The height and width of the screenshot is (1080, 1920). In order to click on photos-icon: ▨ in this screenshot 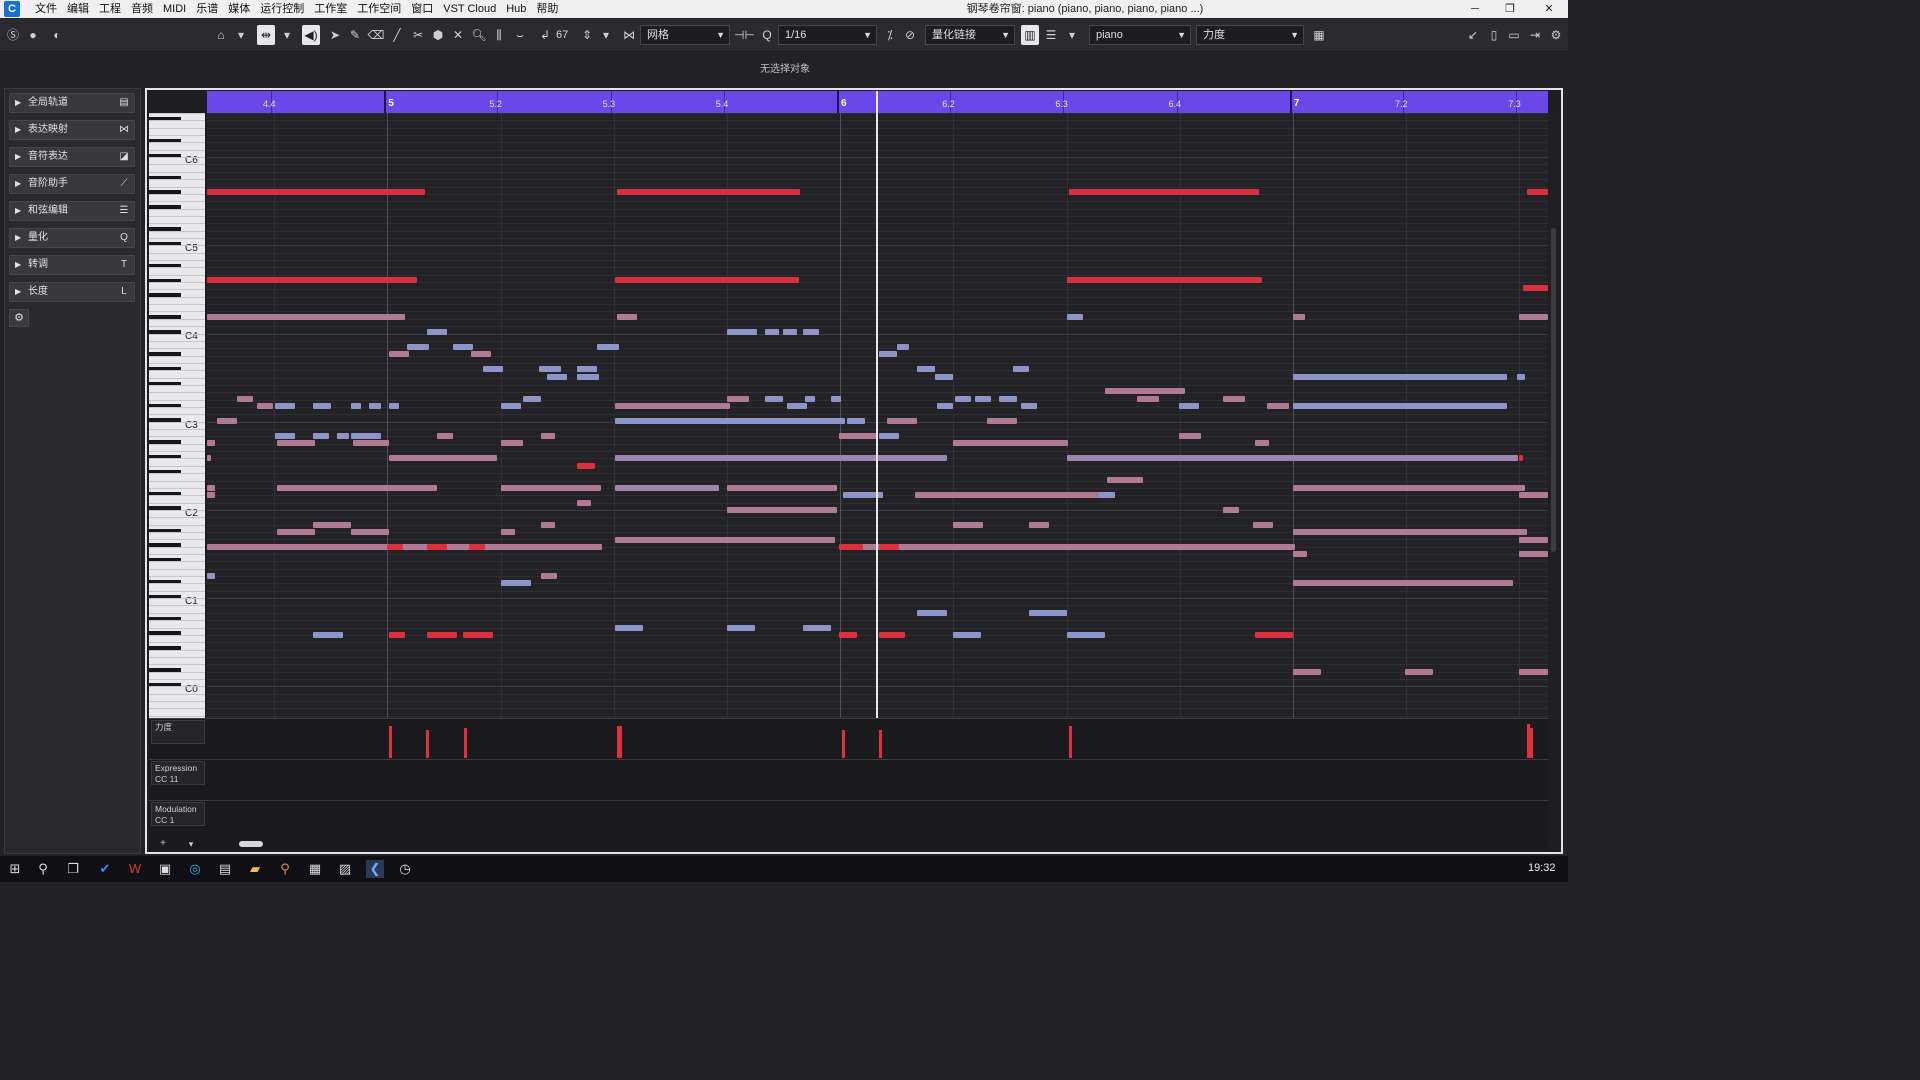, I will do `click(345, 869)`.